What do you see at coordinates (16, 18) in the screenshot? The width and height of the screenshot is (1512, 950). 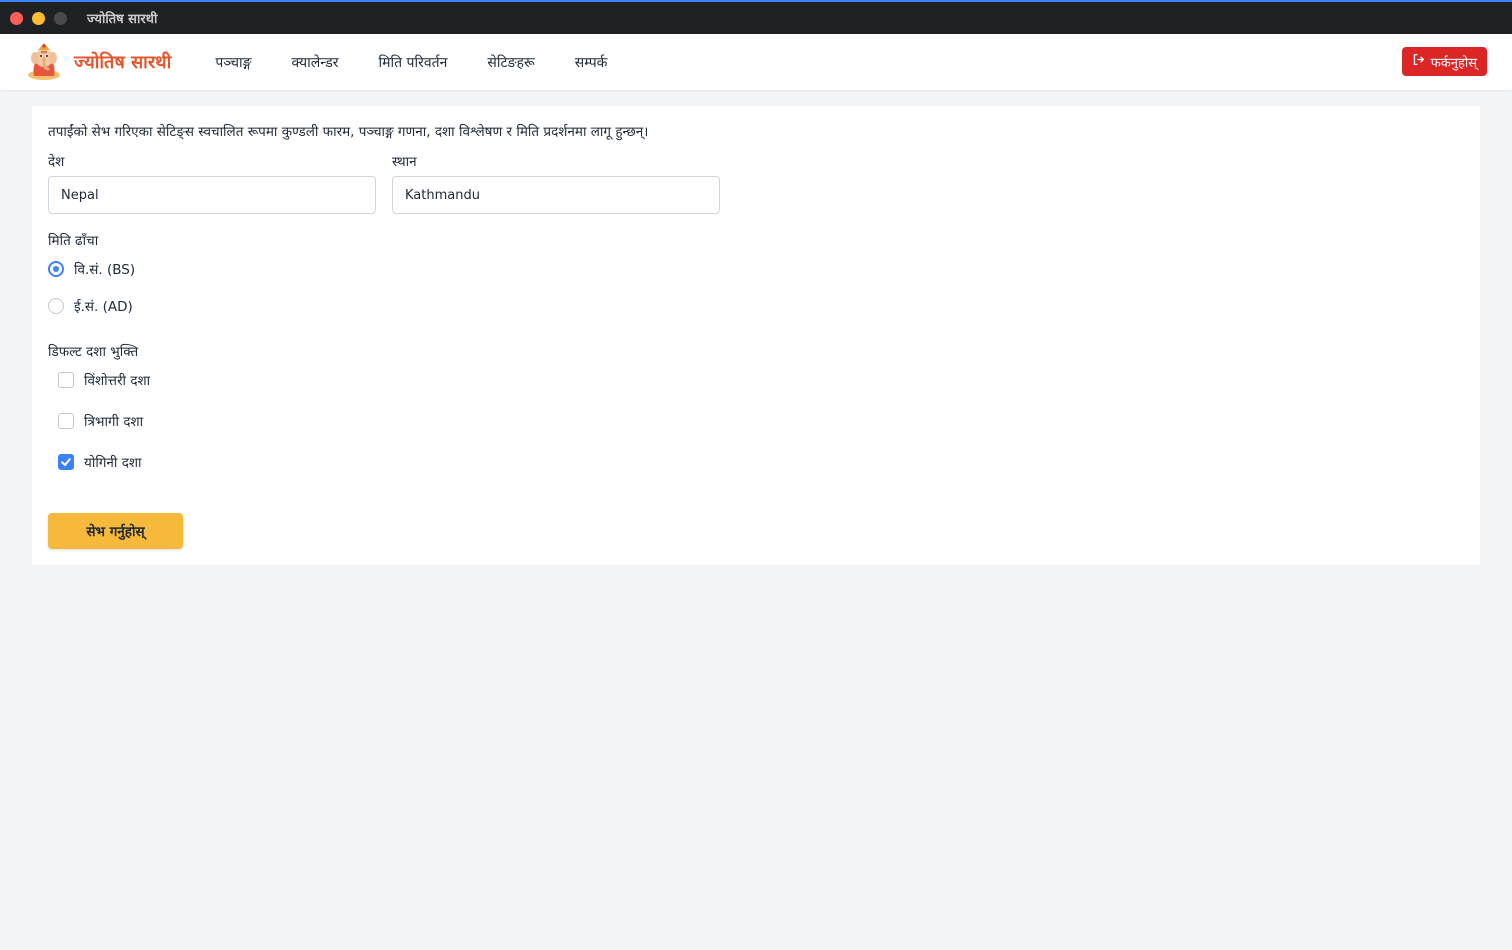 I see `close-window-button` at bounding box center [16, 18].